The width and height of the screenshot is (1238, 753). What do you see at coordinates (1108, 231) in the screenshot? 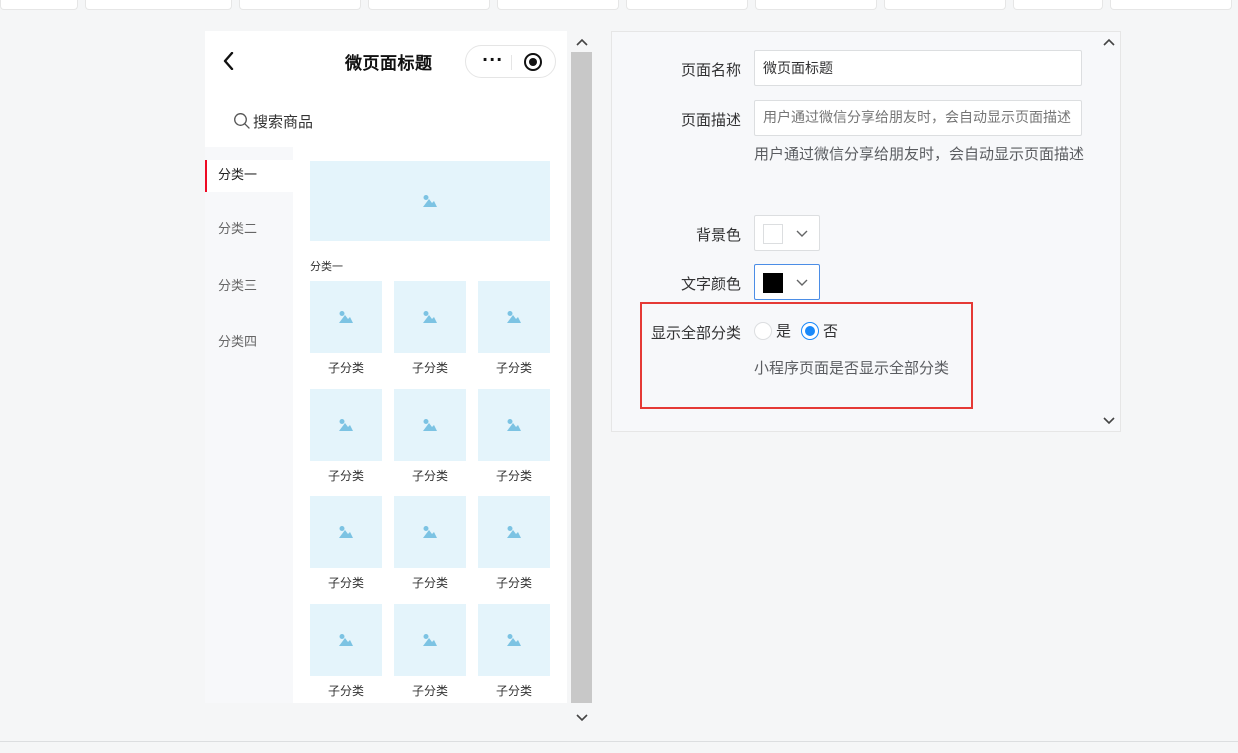
I see `panel-scrollbar` at bounding box center [1108, 231].